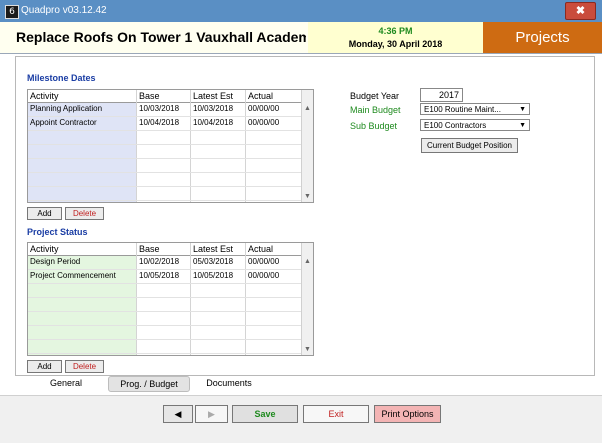  I want to click on save-button: Save, so click(265, 414).